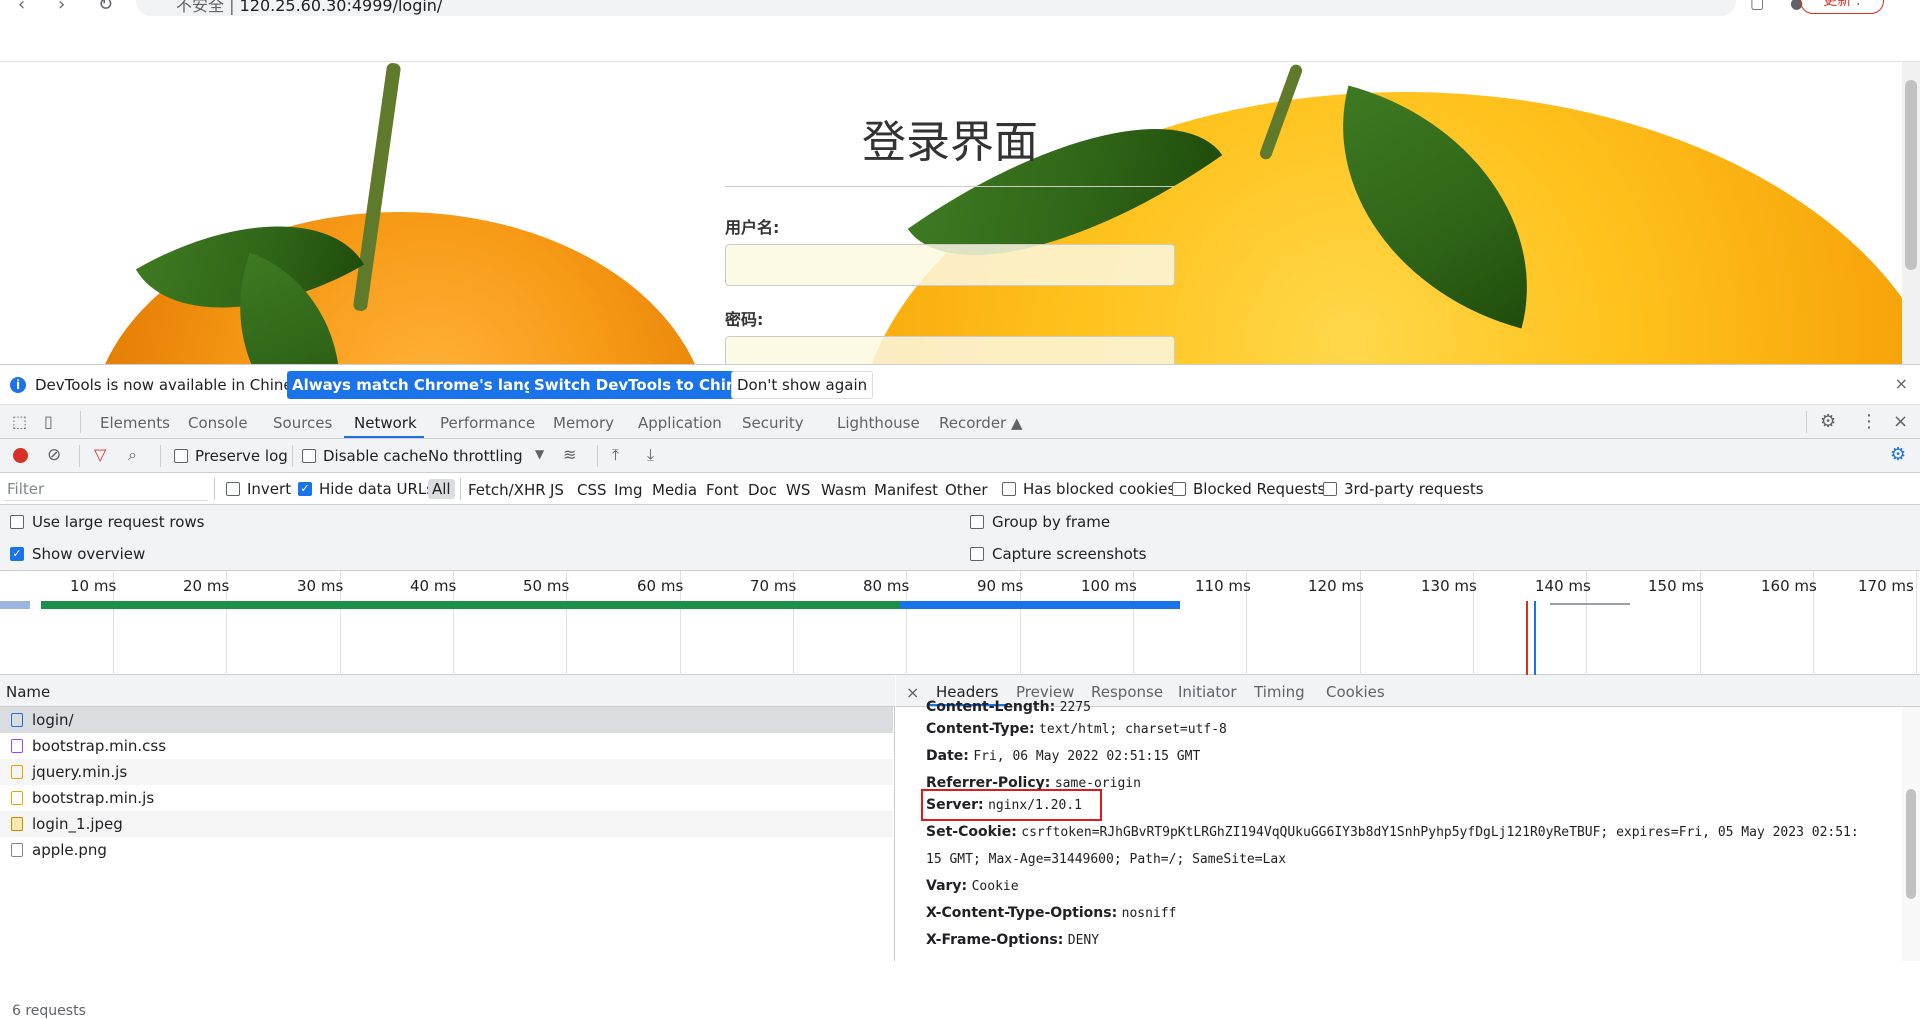 The image size is (1920, 1019). What do you see at coordinates (1355, 692) in the screenshot?
I see `tab-cookies: Cookies` at bounding box center [1355, 692].